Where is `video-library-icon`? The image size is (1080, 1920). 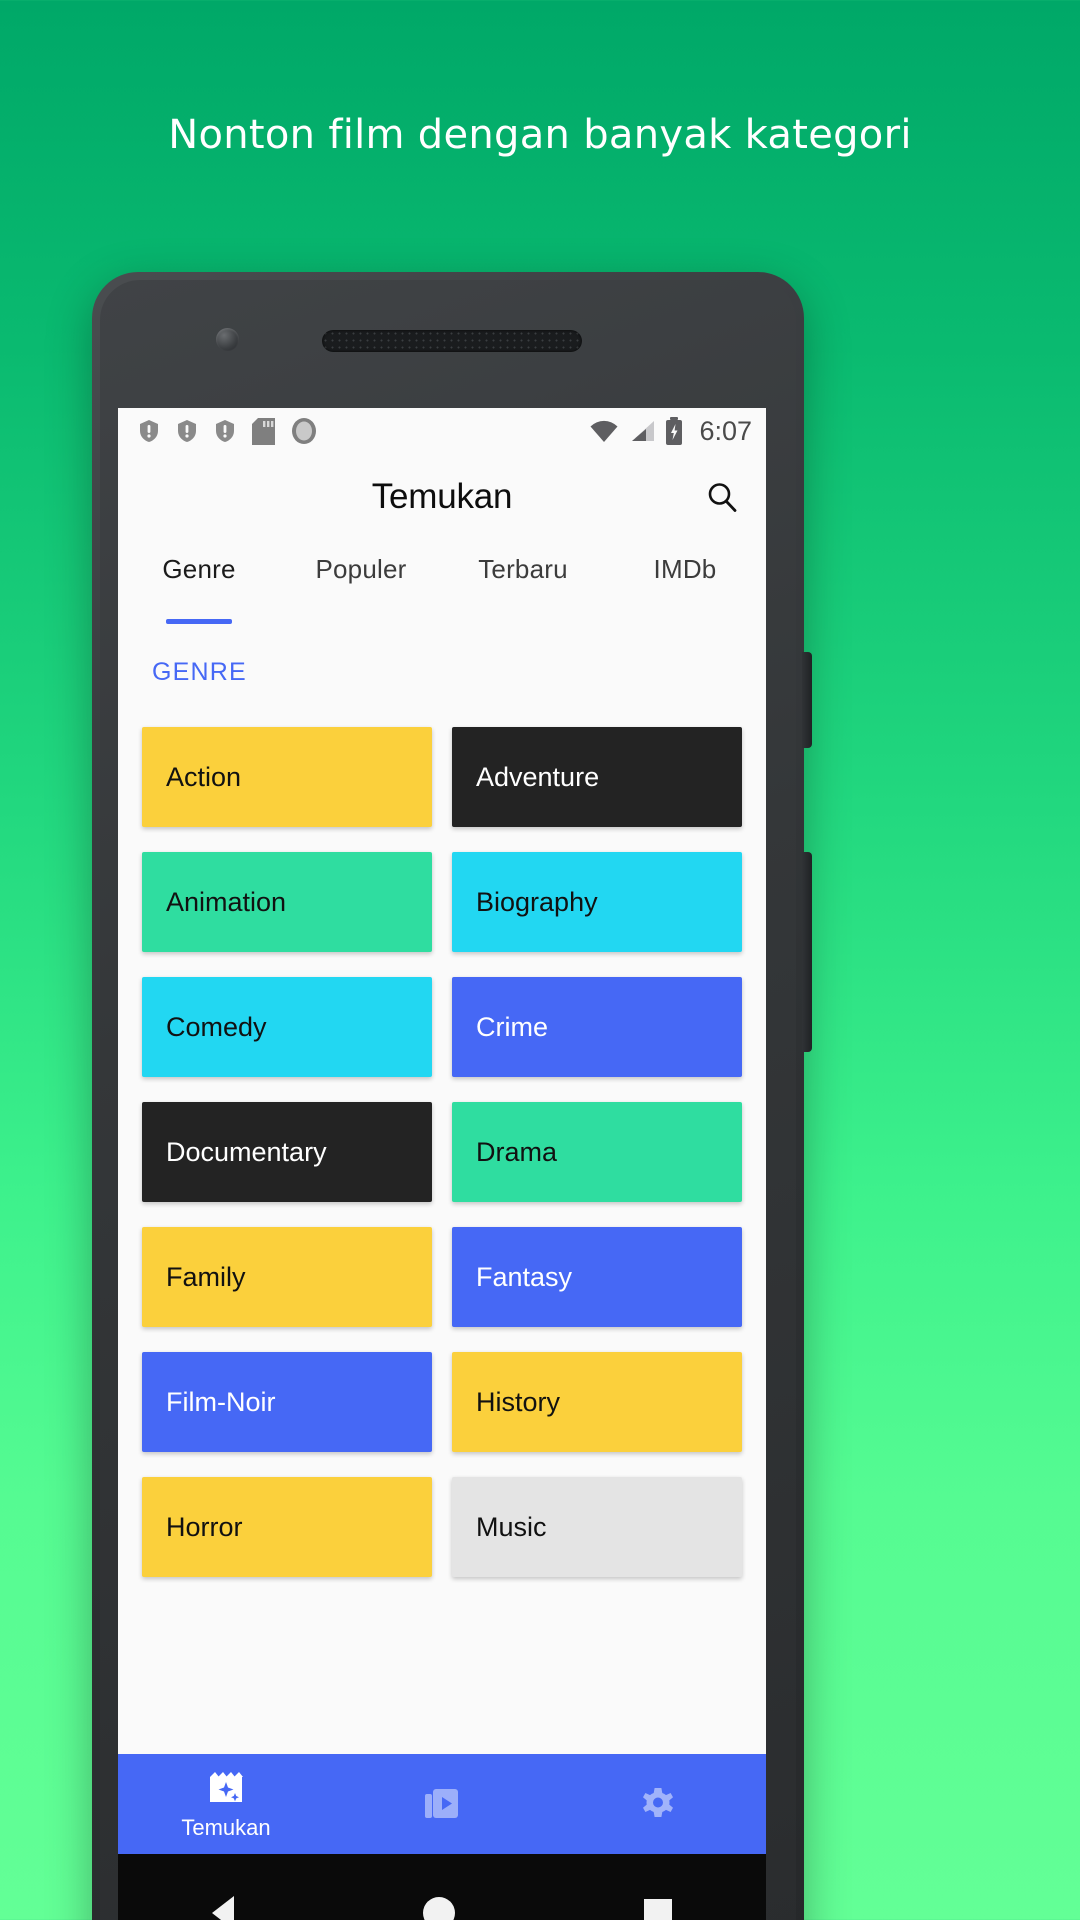 video-library-icon is located at coordinates (441, 1803).